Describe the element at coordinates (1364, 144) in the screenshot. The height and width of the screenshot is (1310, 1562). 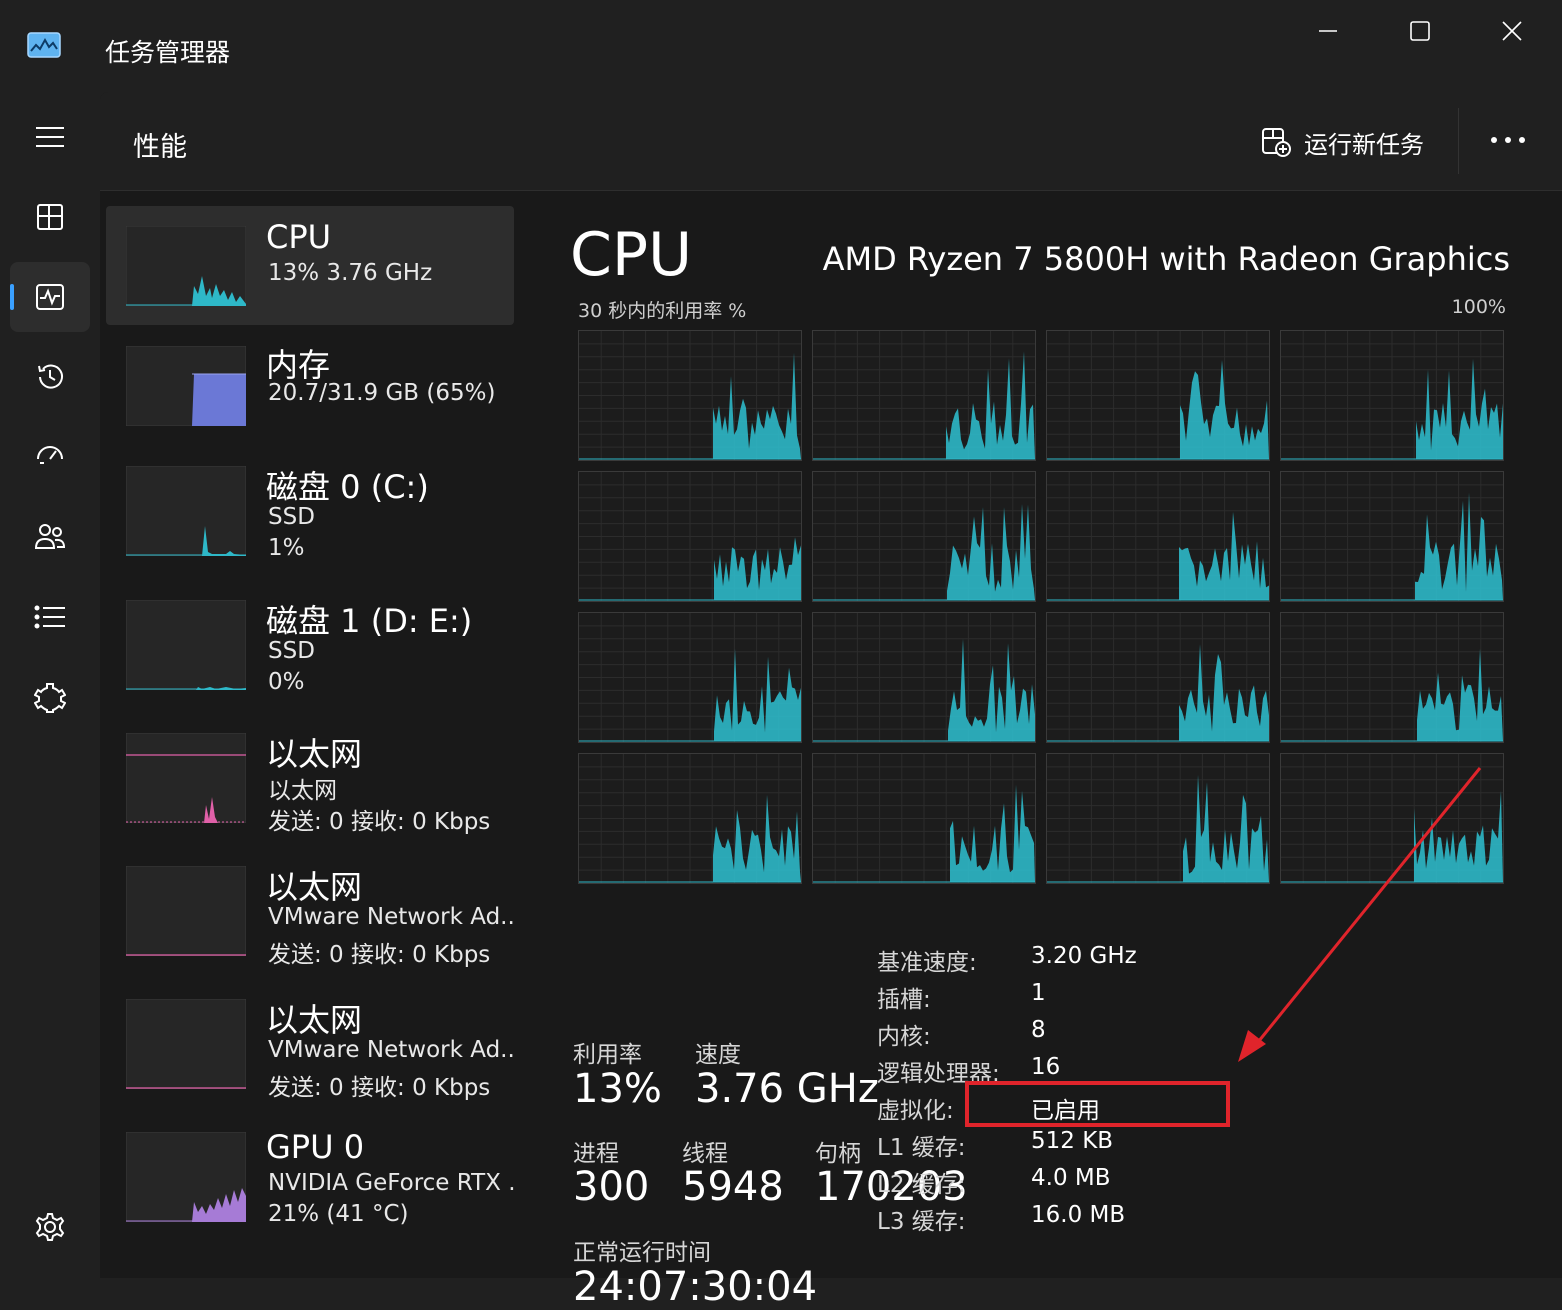
I see `run-new-task-label: 运行新任务` at that location.